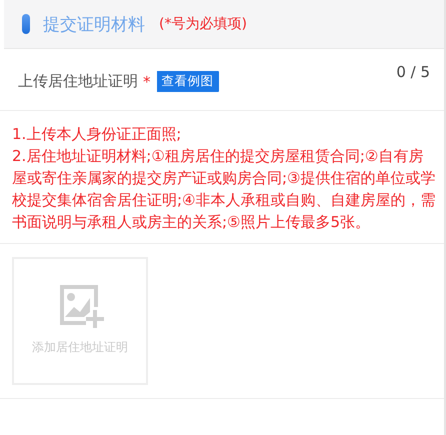 Image resolution: width=446 pixels, height=435 pixels. Describe the element at coordinates (78, 81) in the screenshot. I see `field-label: 上传居住地址证明` at that location.